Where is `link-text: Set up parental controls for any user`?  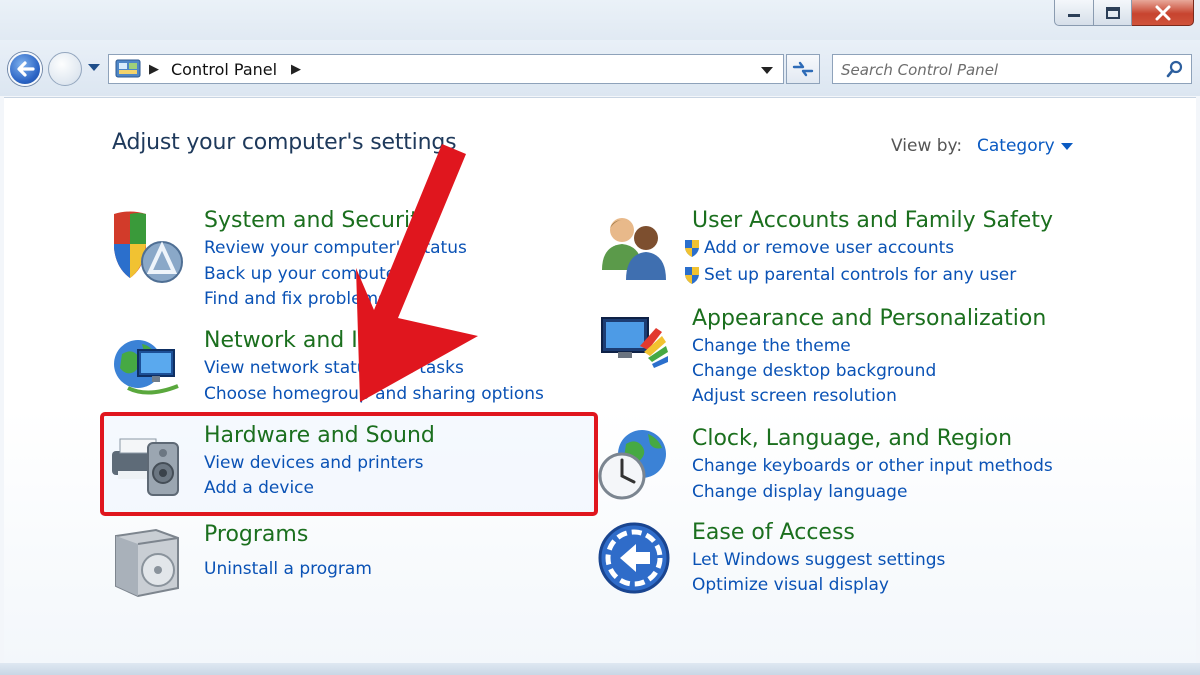 link-text: Set up parental controls for any user is located at coordinates (860, 275).